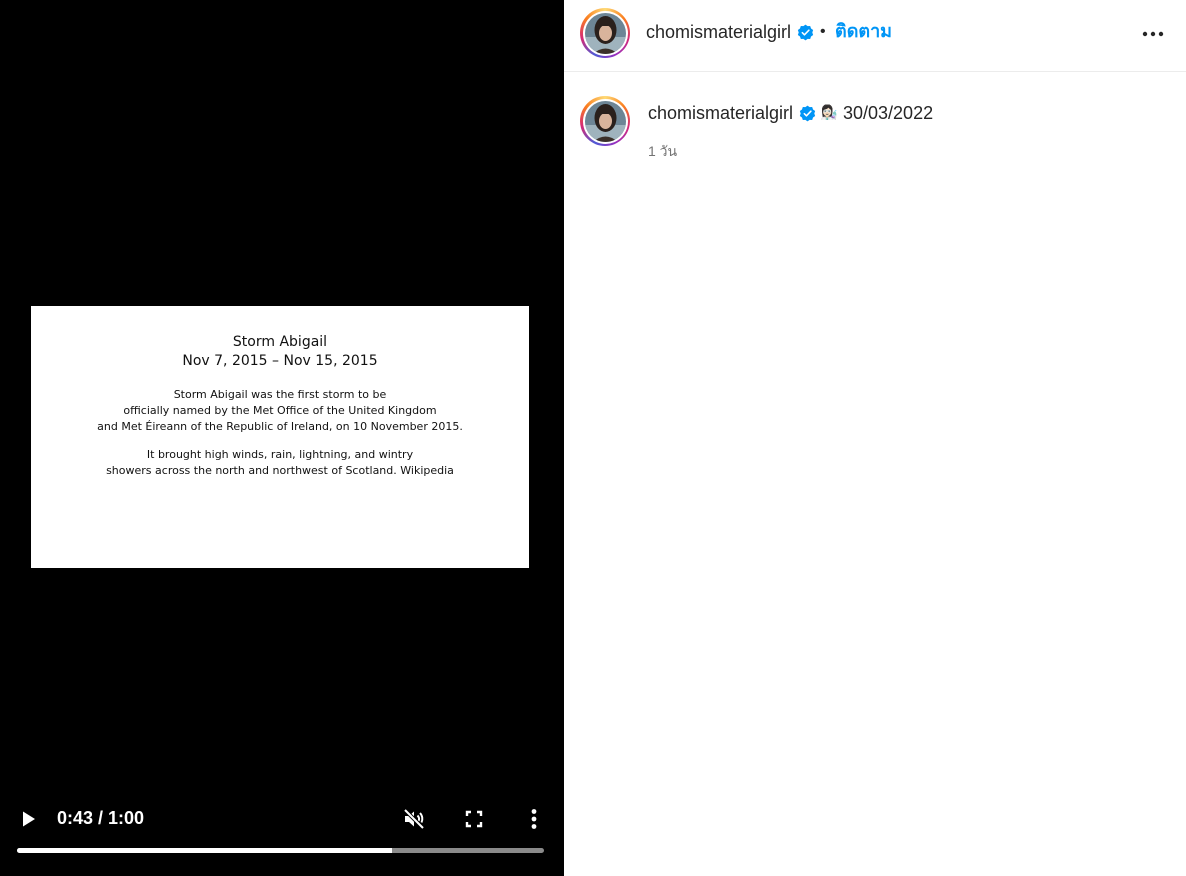  I want to click on caption-avatar, so click(605, 121).